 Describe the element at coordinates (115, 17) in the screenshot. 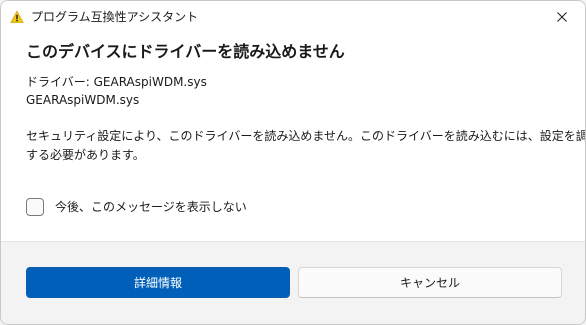

I see `window-title: プログラム互換性アシスタント` at that location.